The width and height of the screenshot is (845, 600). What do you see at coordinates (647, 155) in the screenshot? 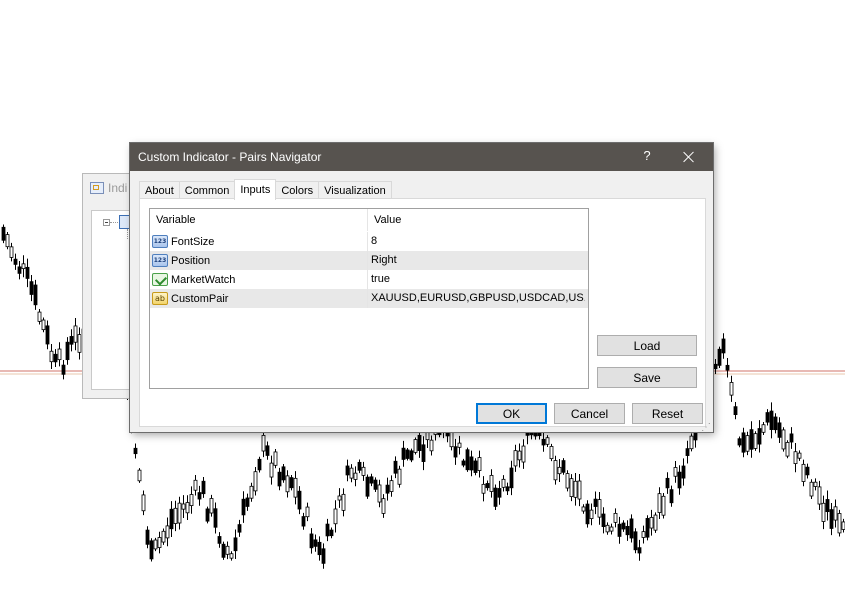
I see `help-button: ?` at bounding box center [647, 155].